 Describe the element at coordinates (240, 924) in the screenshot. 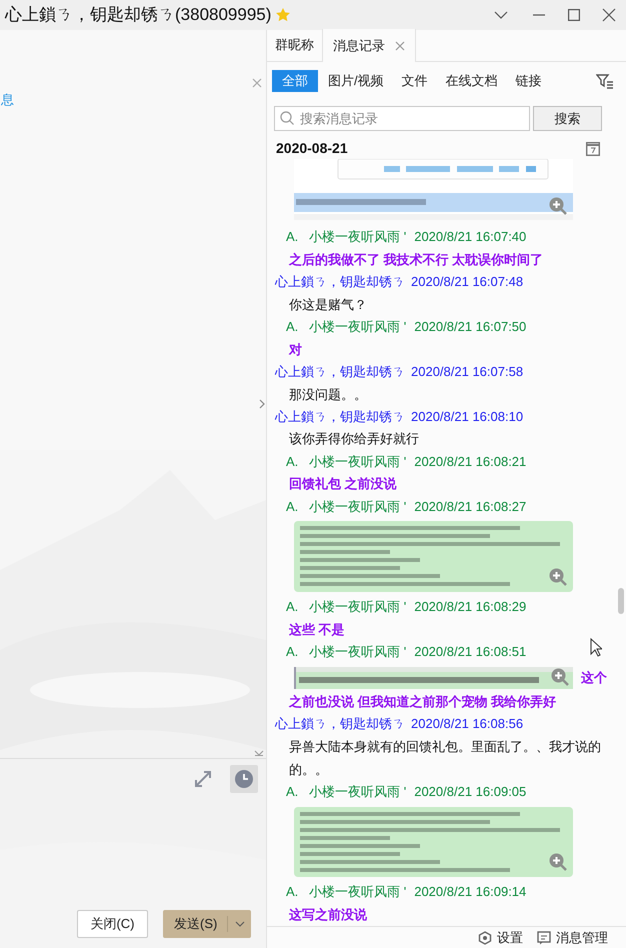

I see `caret-icon` at that location.